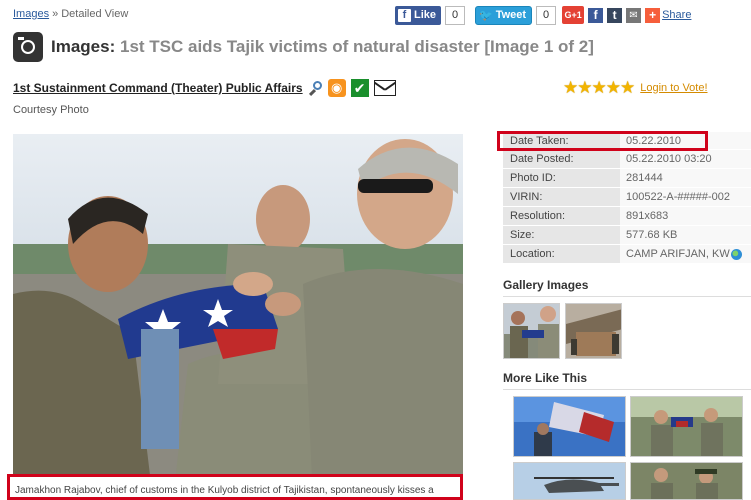  I want to click on detail-key: Date Posted:, so click(561, 159).